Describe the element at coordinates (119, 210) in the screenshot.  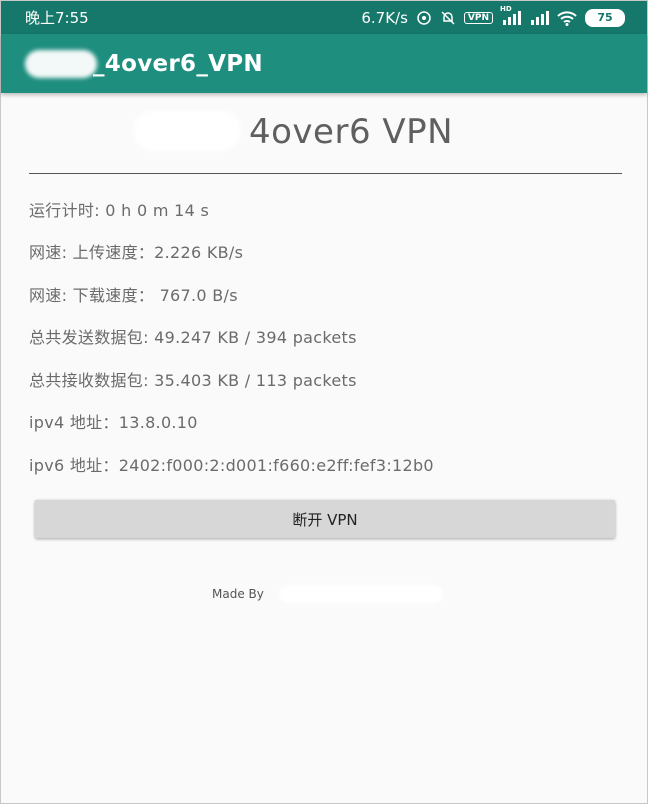
I see `uptime-label: 运行计时: 0 h 0 m 14 s` at that location.